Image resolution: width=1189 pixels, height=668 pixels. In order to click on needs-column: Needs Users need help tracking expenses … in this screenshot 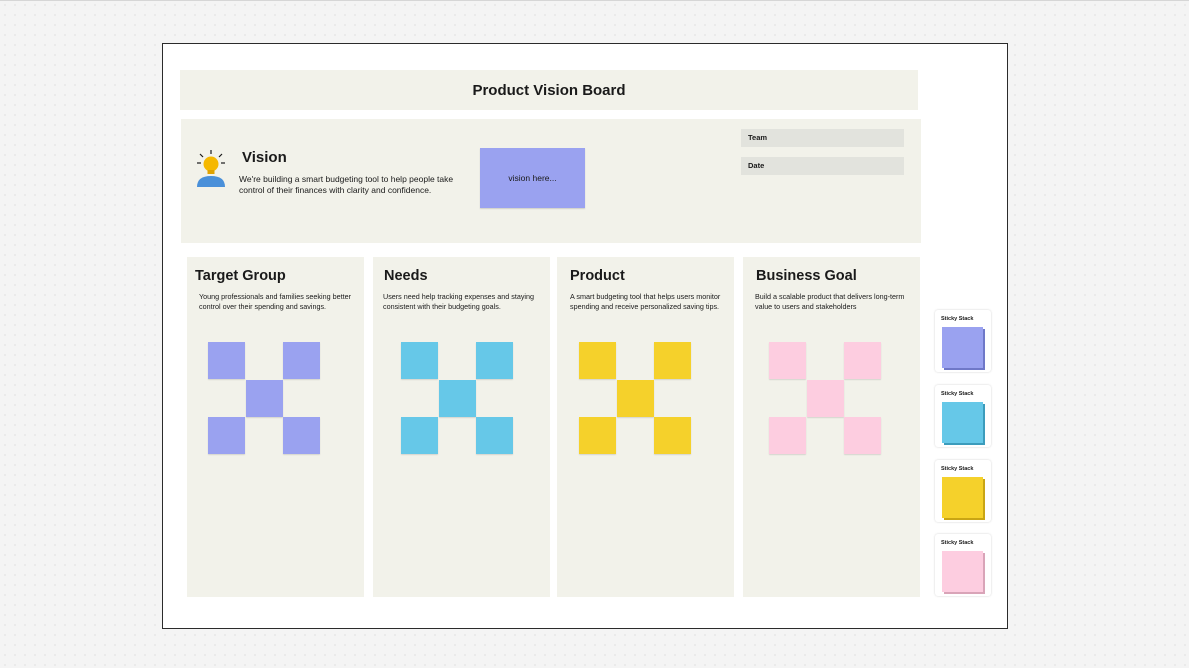, I will do `click(461, 427)`.